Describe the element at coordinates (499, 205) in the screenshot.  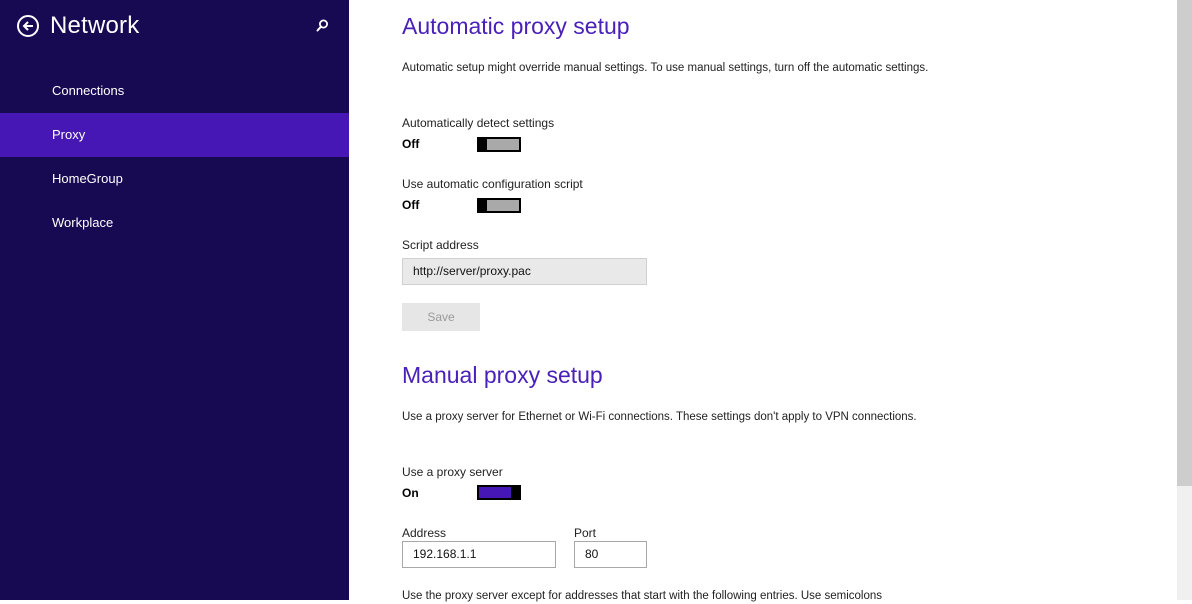
I see `auto-script-toggle` at that location.